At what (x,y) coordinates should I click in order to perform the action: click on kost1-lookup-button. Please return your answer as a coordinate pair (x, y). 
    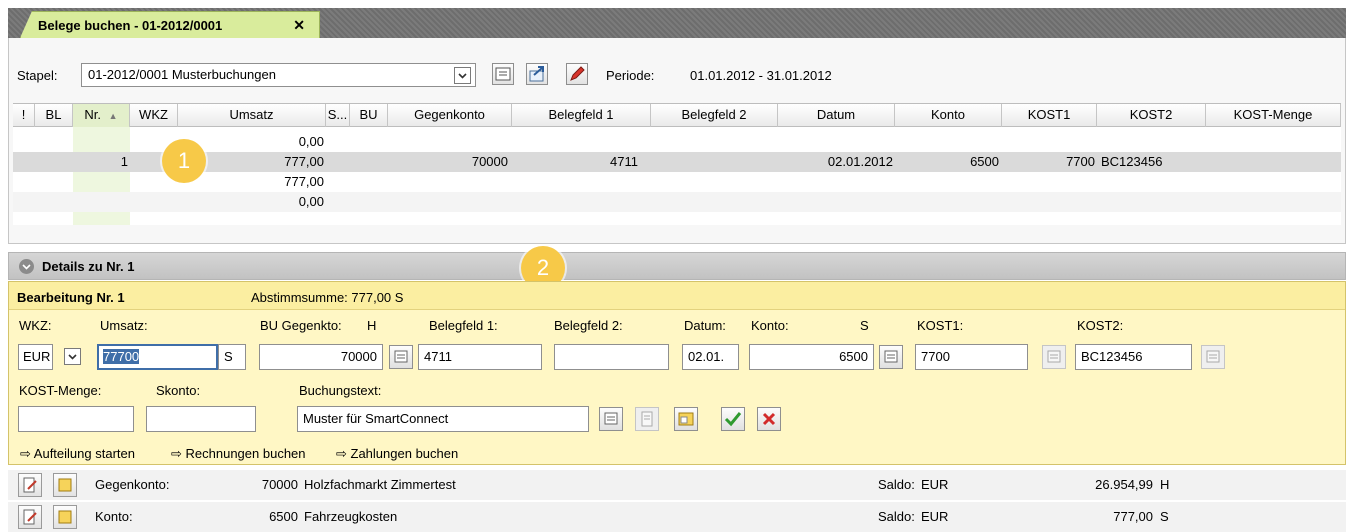
    Looking at the image, I should click on (1054, 357).